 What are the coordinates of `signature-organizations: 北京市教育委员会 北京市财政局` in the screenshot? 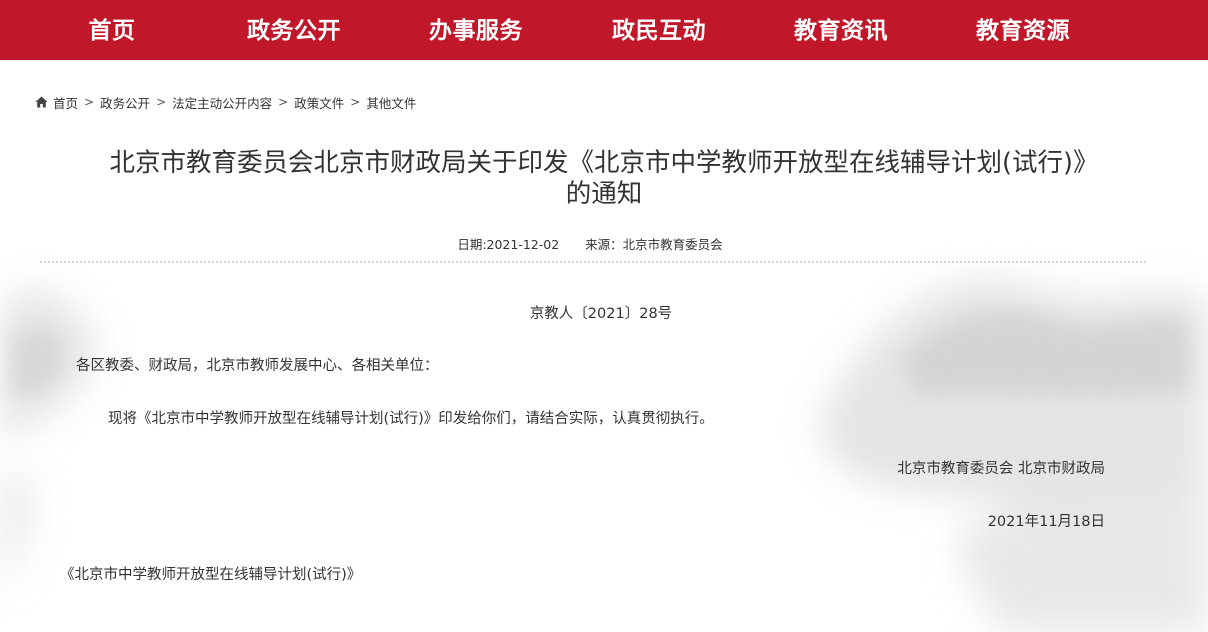 It's located at (1001, 469).